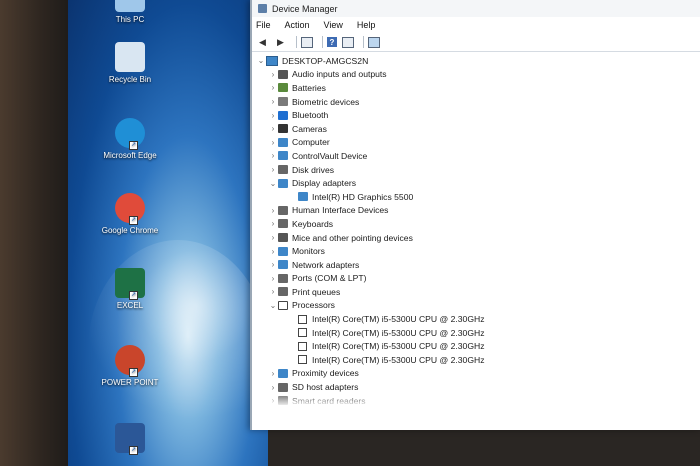 This screenshot has width=700, height=466. Describe the element at coordinates (332, 42) in the screenshot. I see `help-icon: ?` at that location.